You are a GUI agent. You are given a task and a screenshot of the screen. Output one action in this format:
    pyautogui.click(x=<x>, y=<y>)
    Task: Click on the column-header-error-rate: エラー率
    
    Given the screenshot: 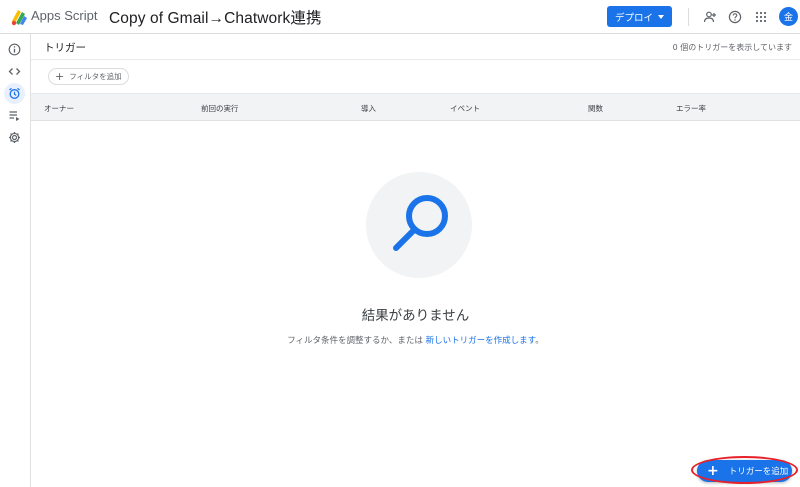 What is the action you would take?
    pyautogui.click(x=691, y=108)
    